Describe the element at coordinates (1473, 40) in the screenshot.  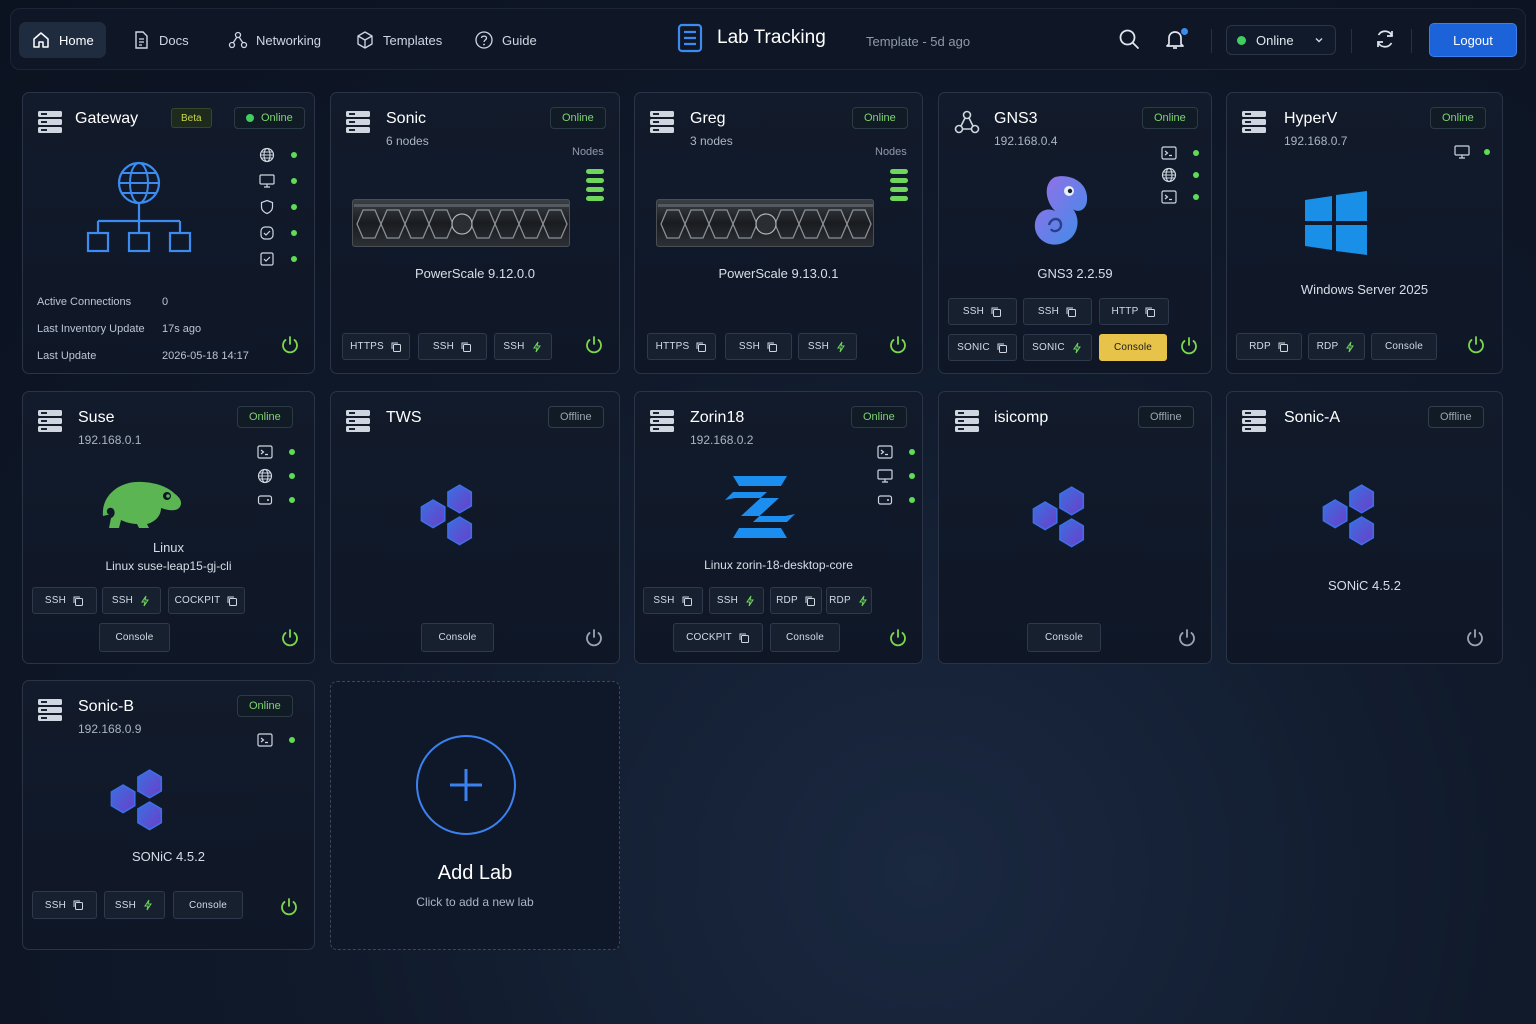
I see `logout-button: Logout` at that location.